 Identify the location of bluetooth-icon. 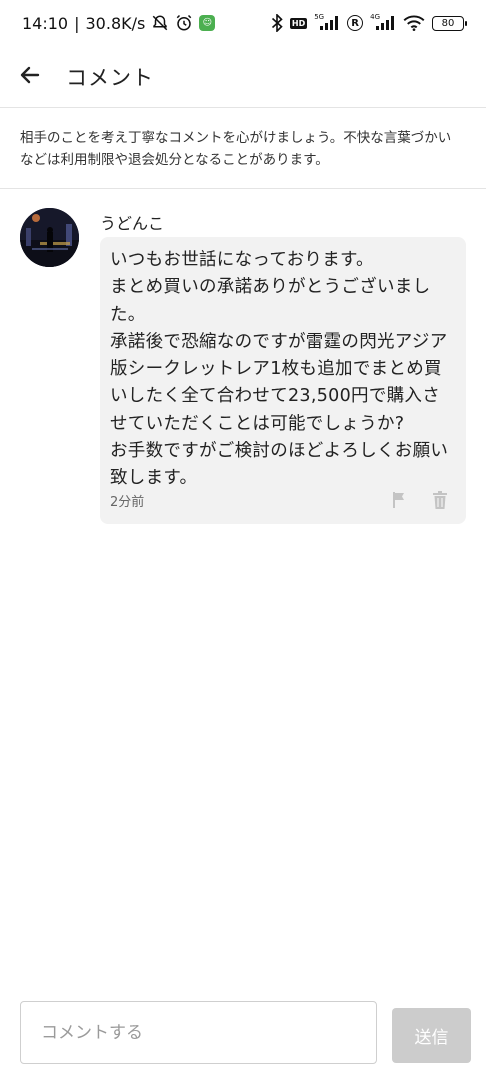
(277, 23).